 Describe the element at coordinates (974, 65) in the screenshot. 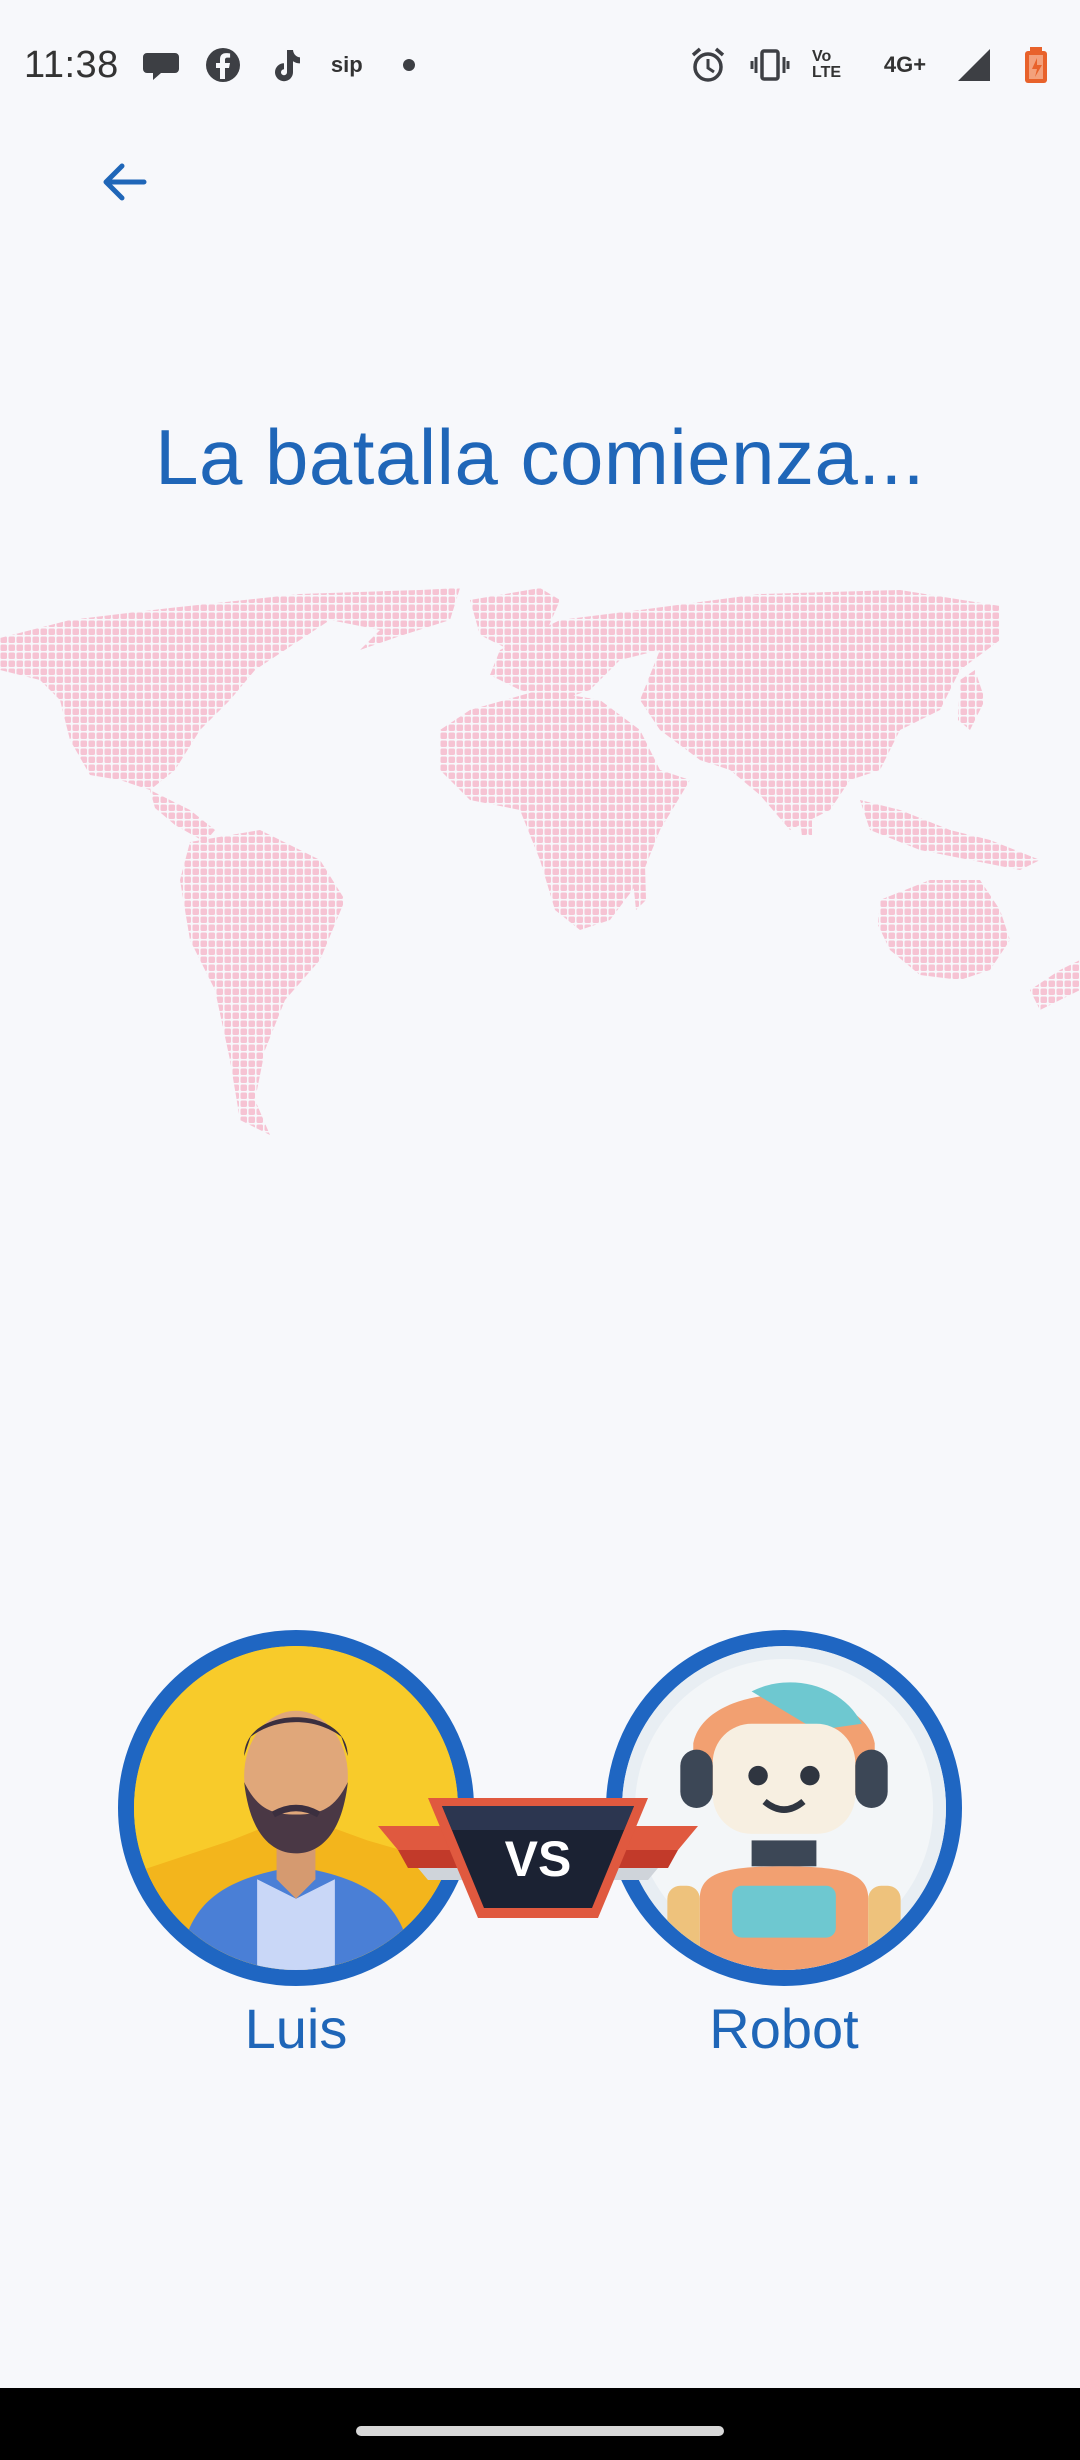

I see `signal-icon` at that location.